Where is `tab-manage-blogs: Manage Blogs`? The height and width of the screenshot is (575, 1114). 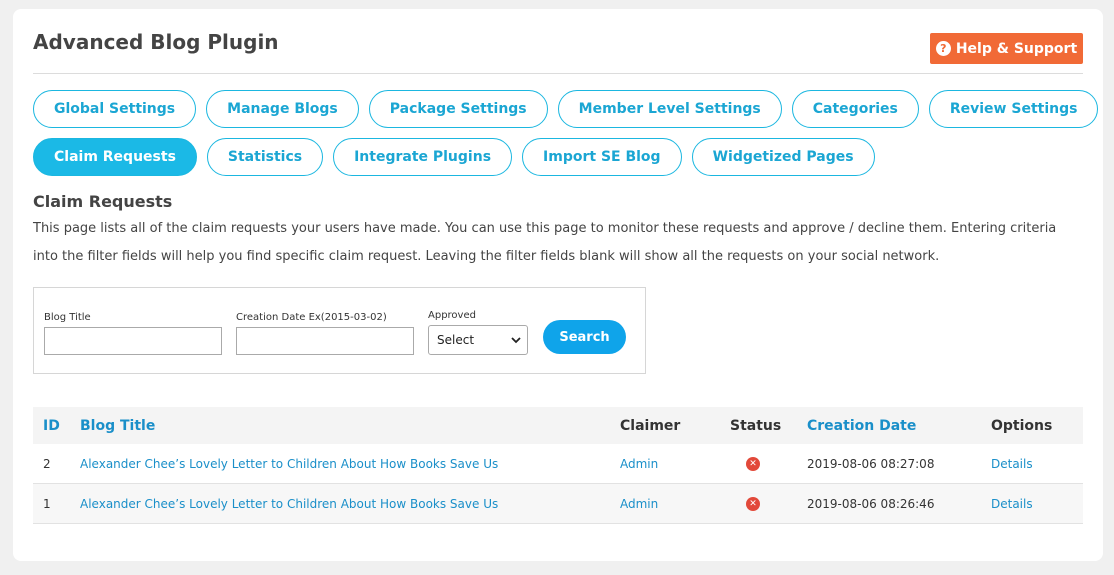
tab-manage-blogs: Manage Blogs is located at coordinates (282, 109).